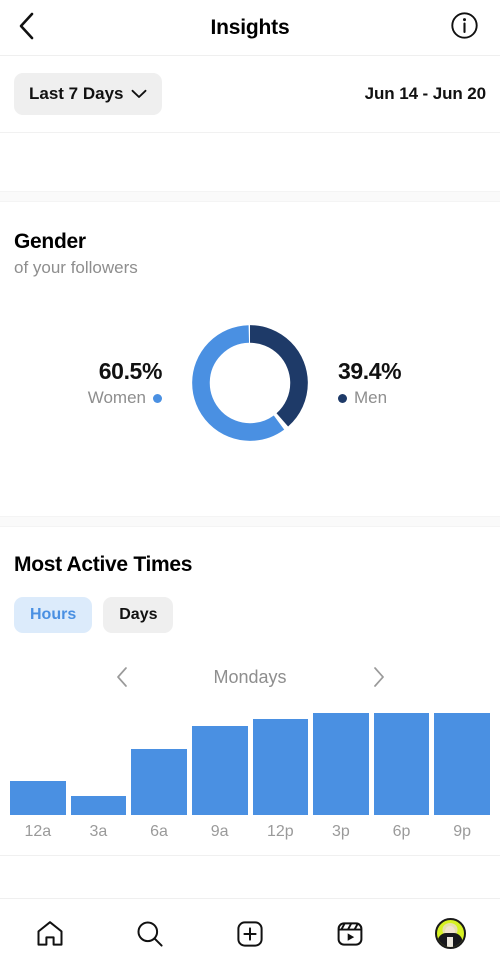 Image resolution: width=500 pixels, height=968 pixels. I want to click on profile-avatar-icon, so click(450, 933).